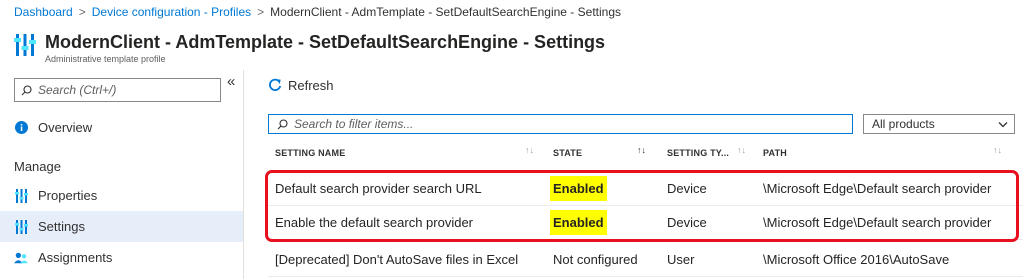 This screenshot has width=1023, height=279. What do you see at coordinates (121, 127) in the screenshot?
I see `sidebar-item-overview: Overview` at bounding box center [121, 127].